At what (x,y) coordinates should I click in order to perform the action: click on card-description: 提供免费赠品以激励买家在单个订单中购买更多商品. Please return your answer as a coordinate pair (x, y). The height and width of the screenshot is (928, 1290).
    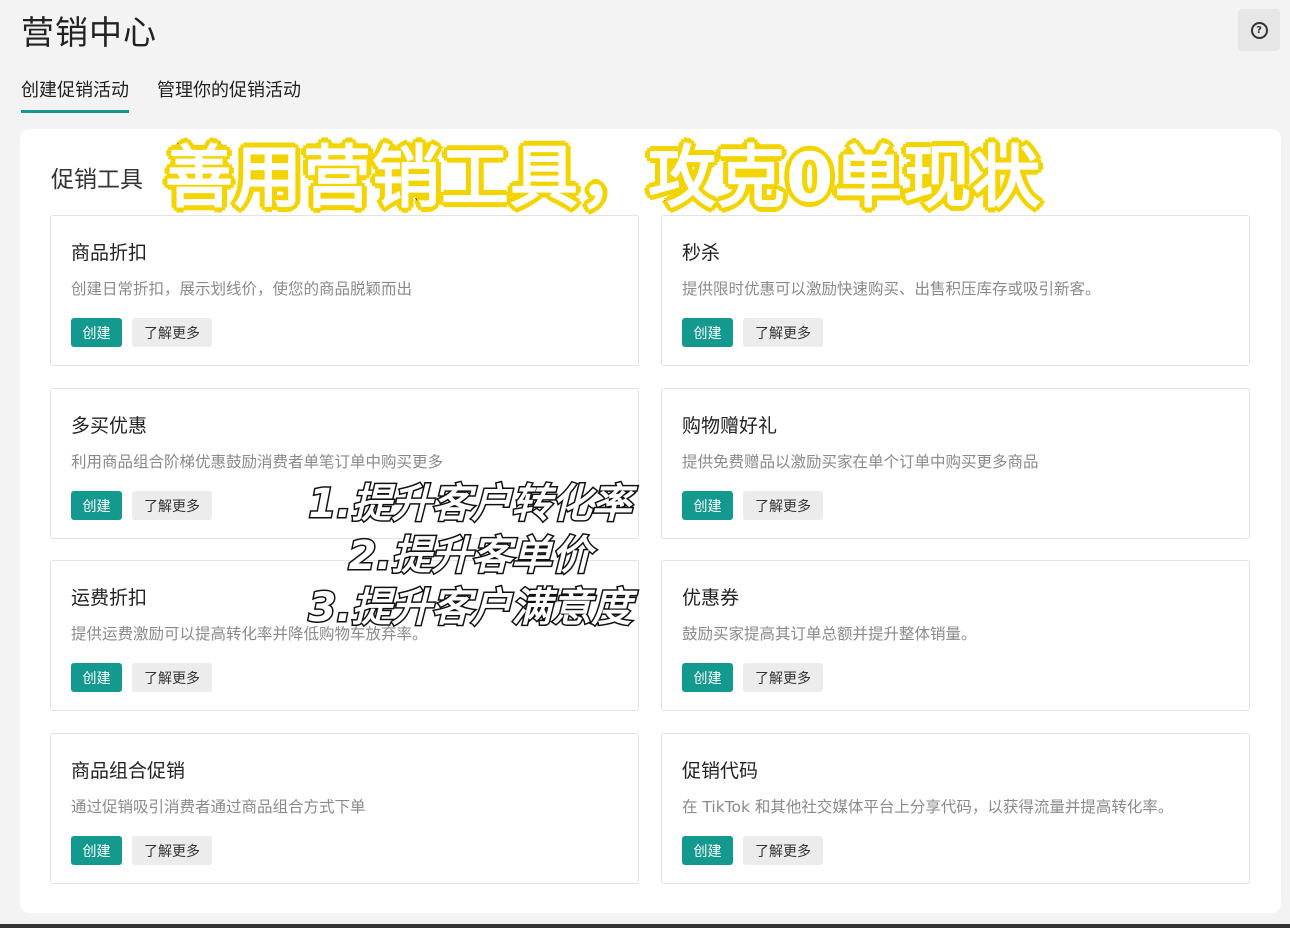
    Looking at the image, I should click on (860, 462).